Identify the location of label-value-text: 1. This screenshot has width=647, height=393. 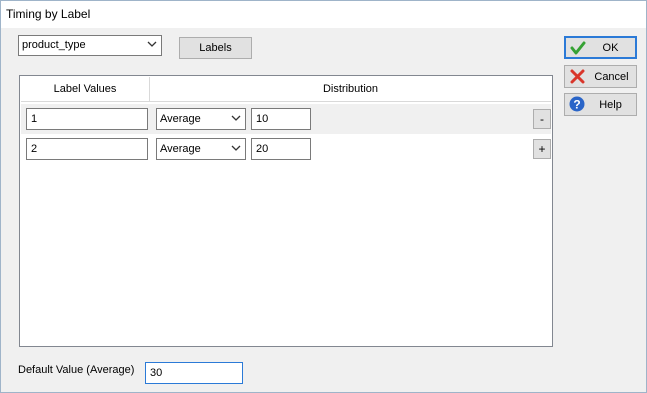
(34, 119).